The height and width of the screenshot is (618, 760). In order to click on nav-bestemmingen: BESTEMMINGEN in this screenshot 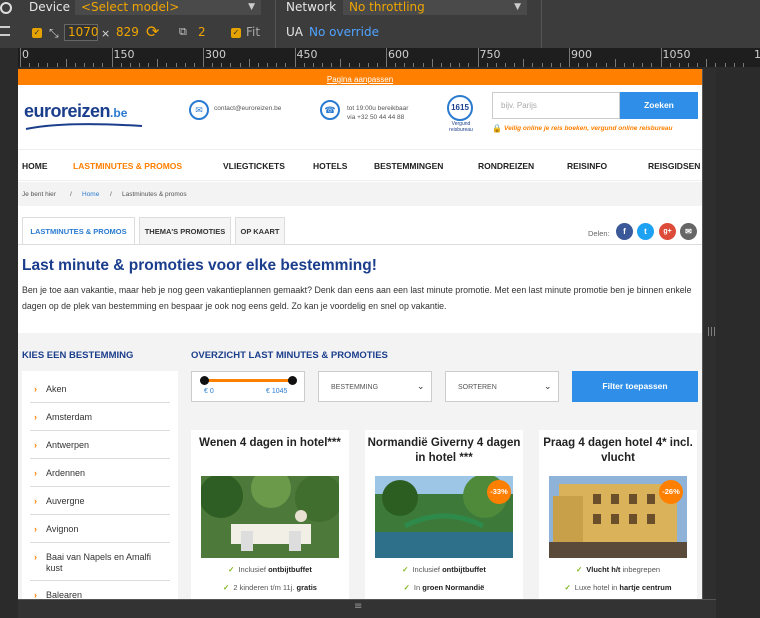, I will do `click(408, 166)`.